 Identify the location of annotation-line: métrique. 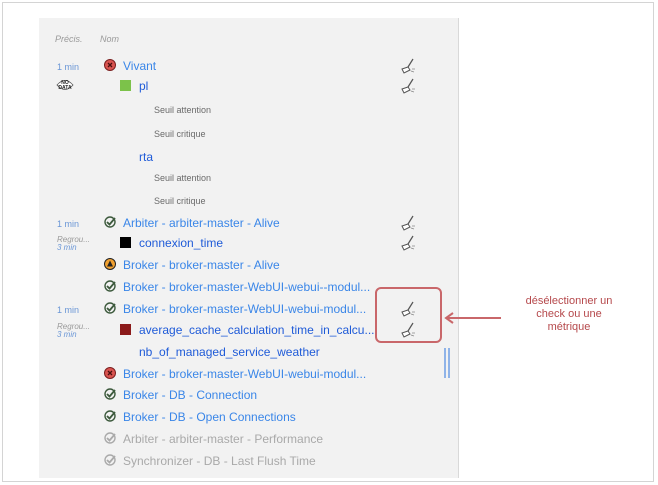
(569, 327).